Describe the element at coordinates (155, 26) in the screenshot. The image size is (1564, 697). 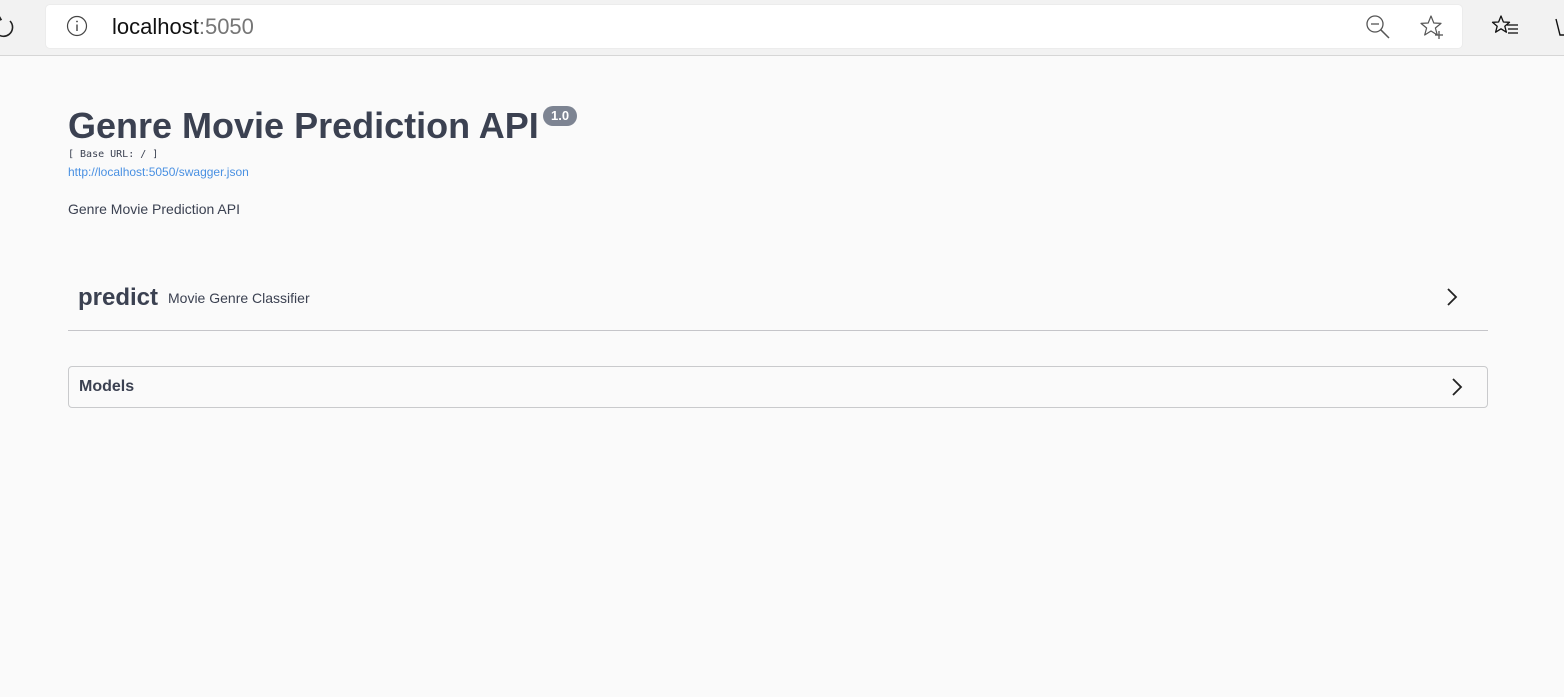
I see `url-host: localhost` at that location.